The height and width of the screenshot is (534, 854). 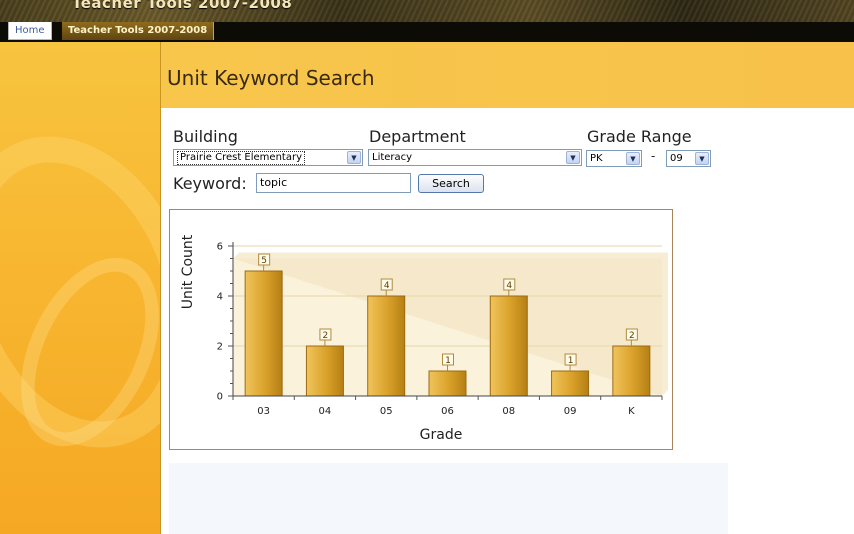 I want to click on building-select: Prairie Crest Elementary ▼, so click(x=268, y=157).